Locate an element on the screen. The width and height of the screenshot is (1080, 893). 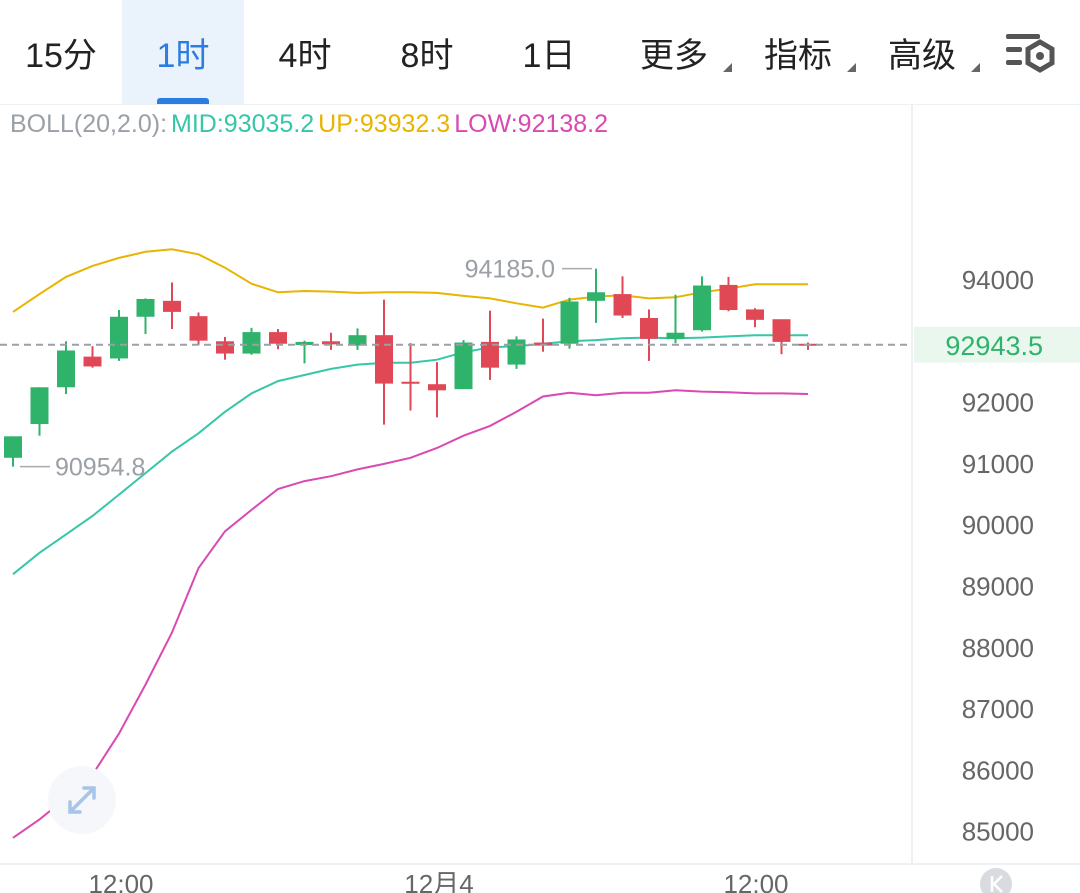
tab-15m: 15分 is located at coordinates (61, 52).